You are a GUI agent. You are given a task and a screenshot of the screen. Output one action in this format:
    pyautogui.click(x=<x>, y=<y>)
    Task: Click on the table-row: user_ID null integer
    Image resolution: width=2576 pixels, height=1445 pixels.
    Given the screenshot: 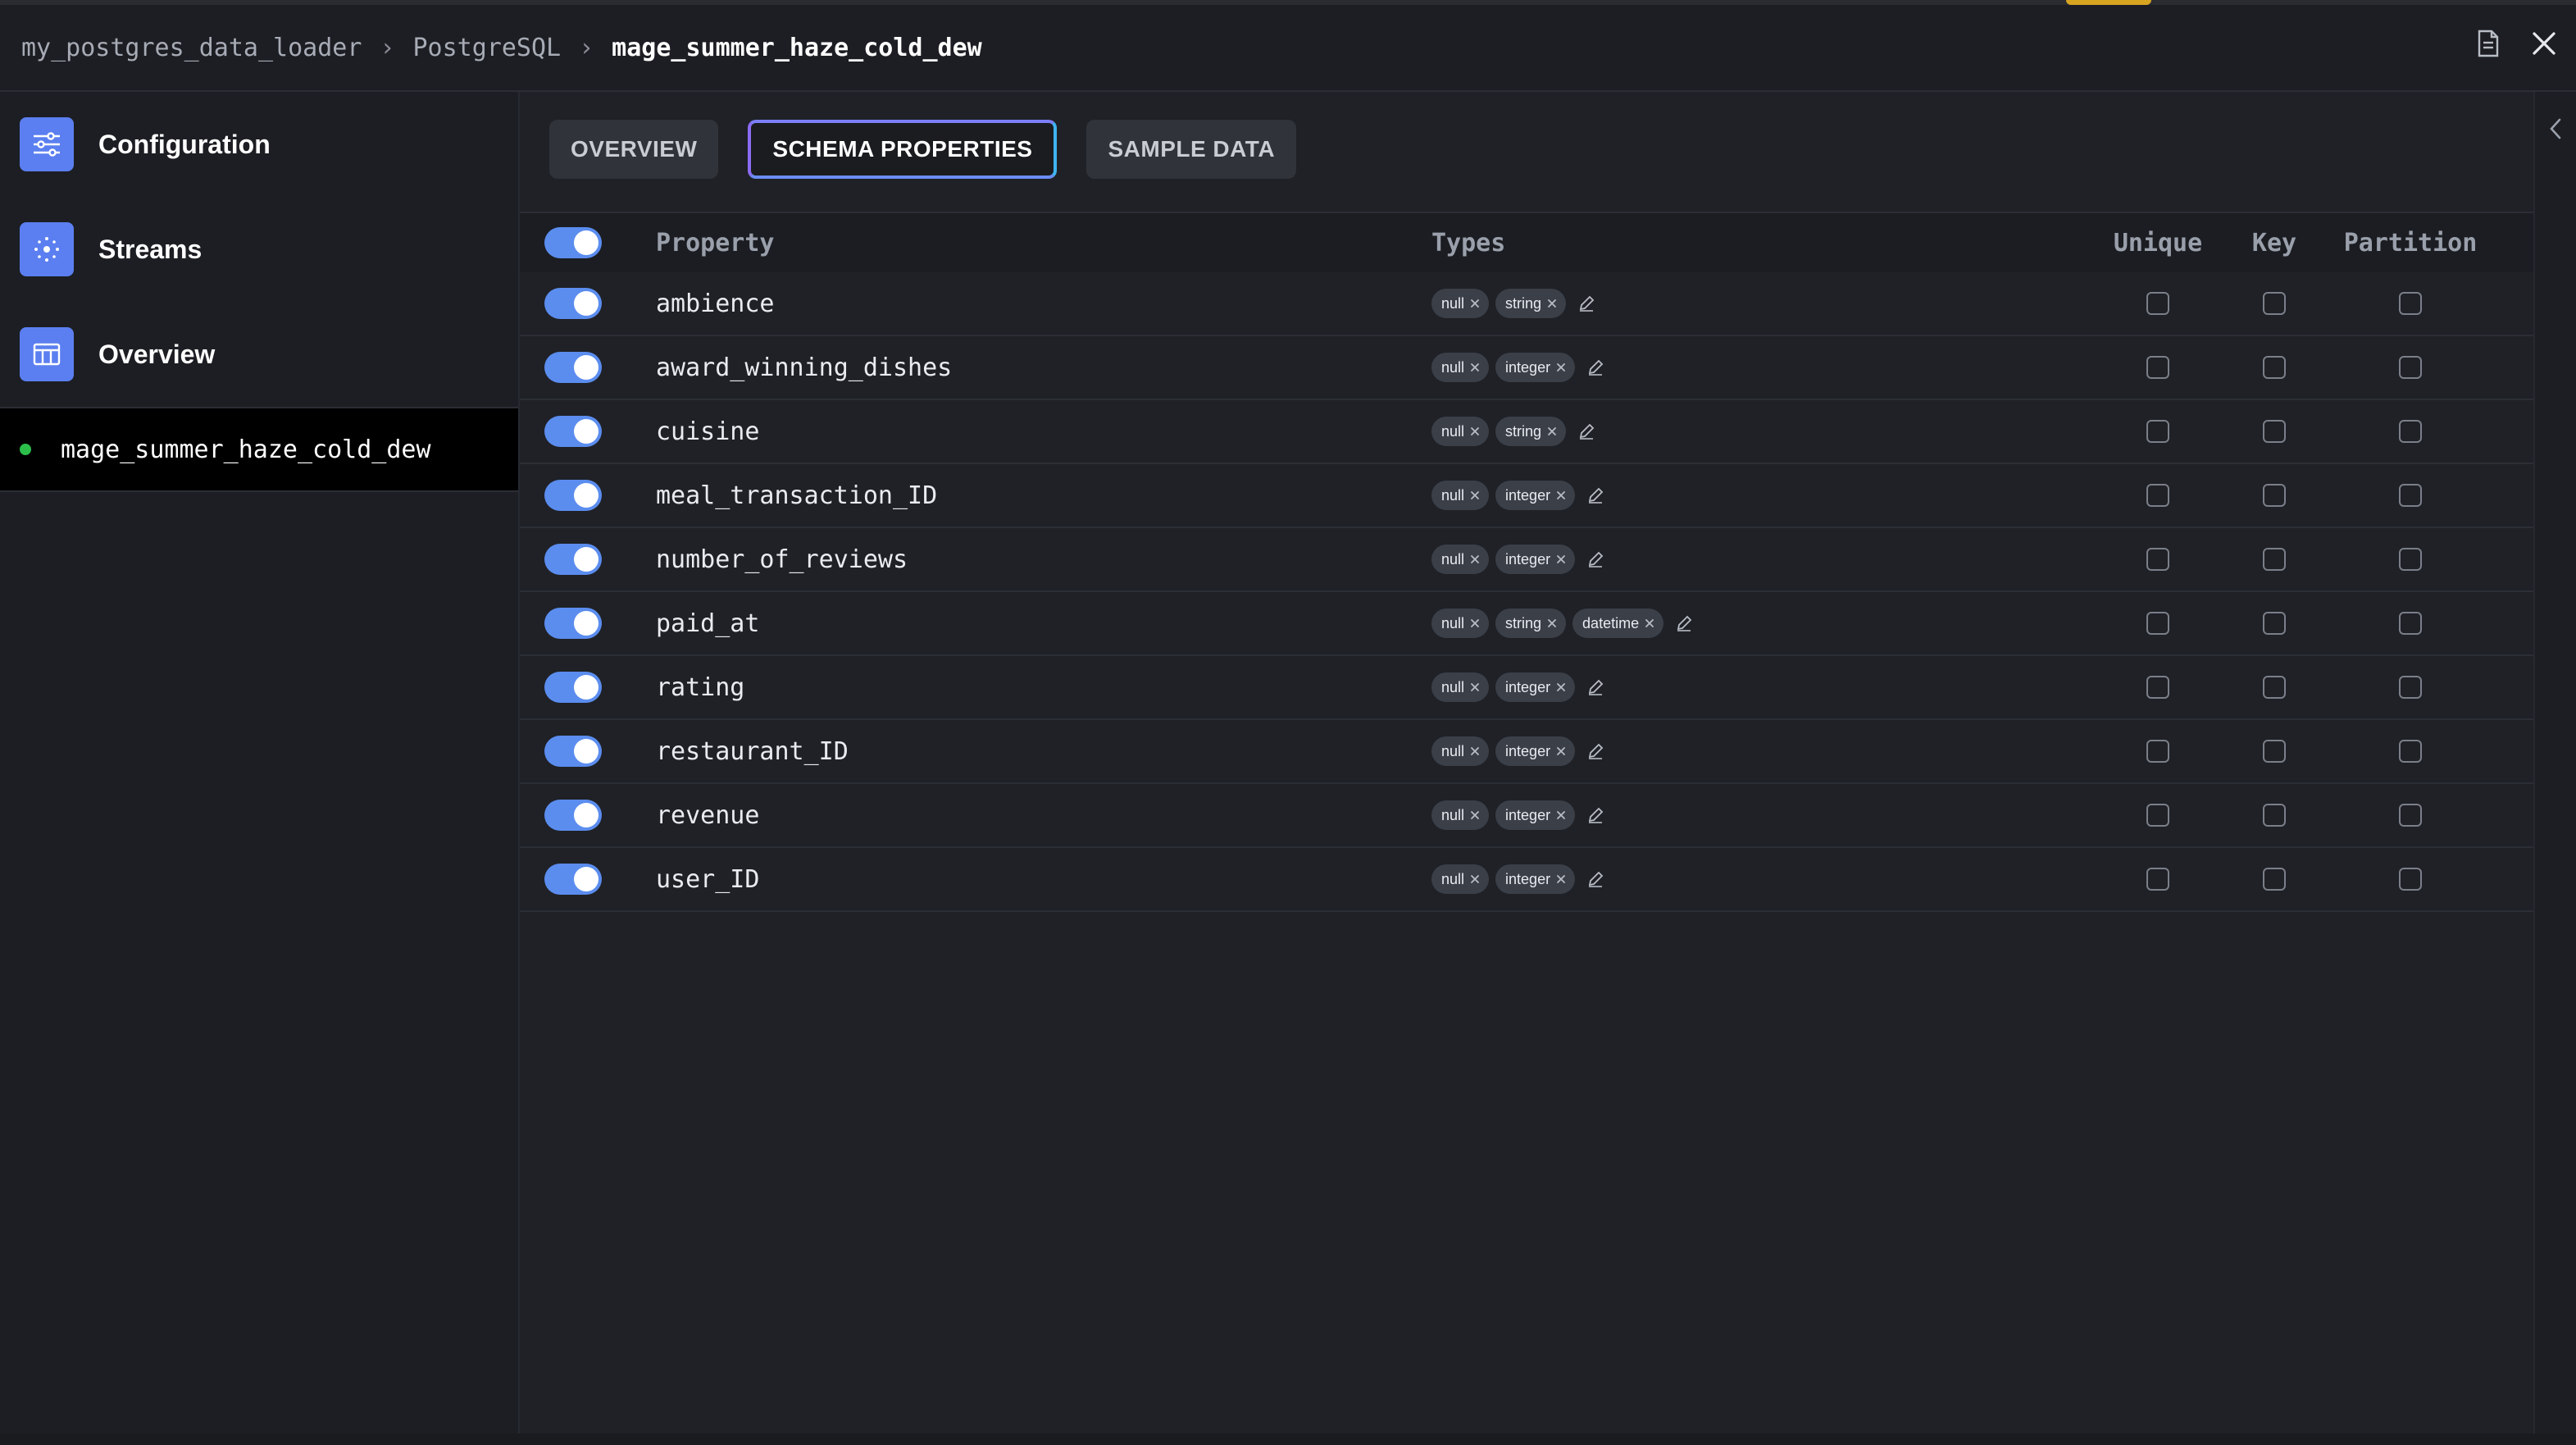 What is the action you would take?
    pyautogui.click(x=1527, y=880)
    